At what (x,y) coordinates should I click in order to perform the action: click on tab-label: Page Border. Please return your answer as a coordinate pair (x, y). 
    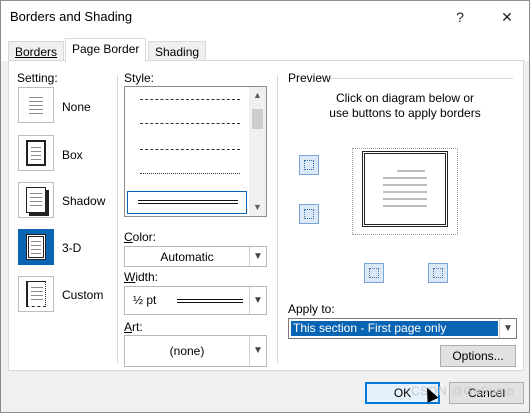
    Looking at the image, I should click on (106, 49).